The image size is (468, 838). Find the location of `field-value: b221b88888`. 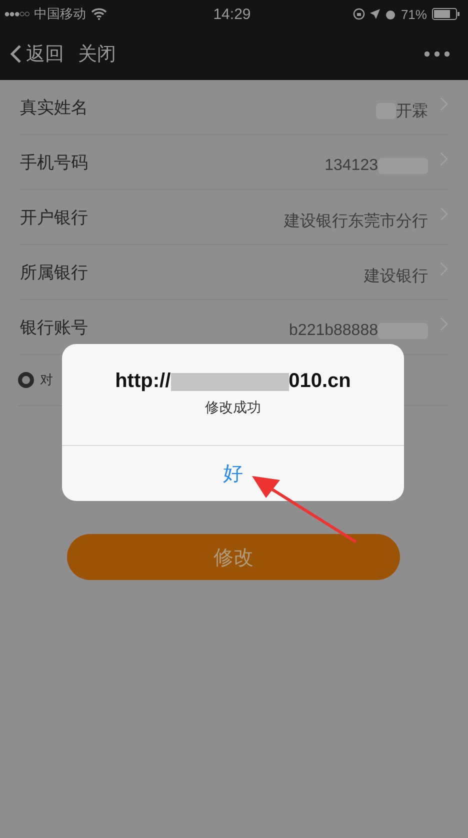

field-value: b221b88888 is located at coordinates (333, 331).